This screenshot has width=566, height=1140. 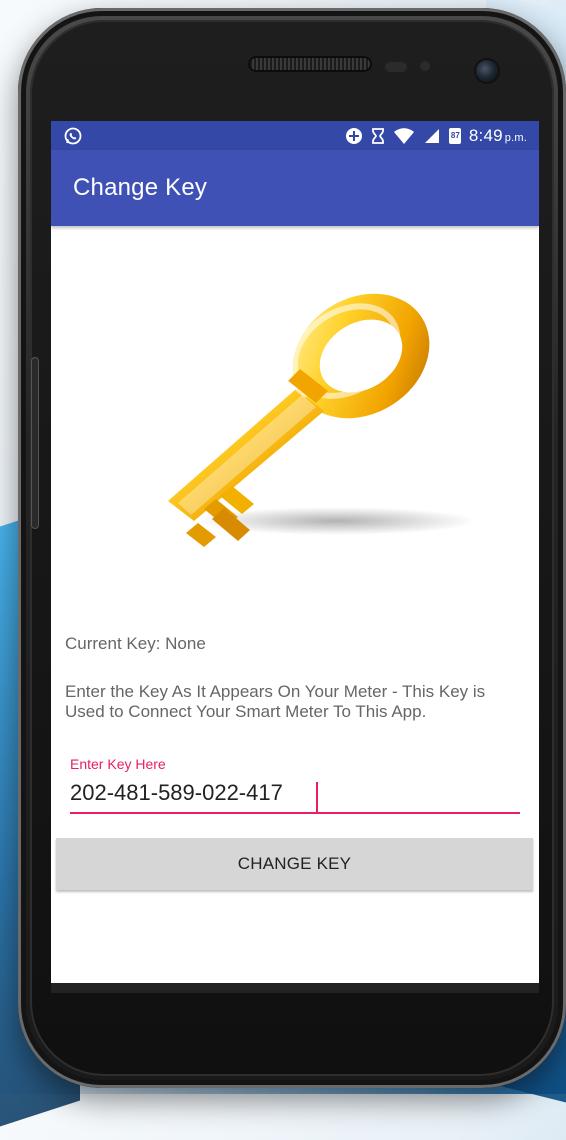 What do you see at coordinates (295, 797) in the screenshot?
I see `key-input` at bounding box center [295, 797].